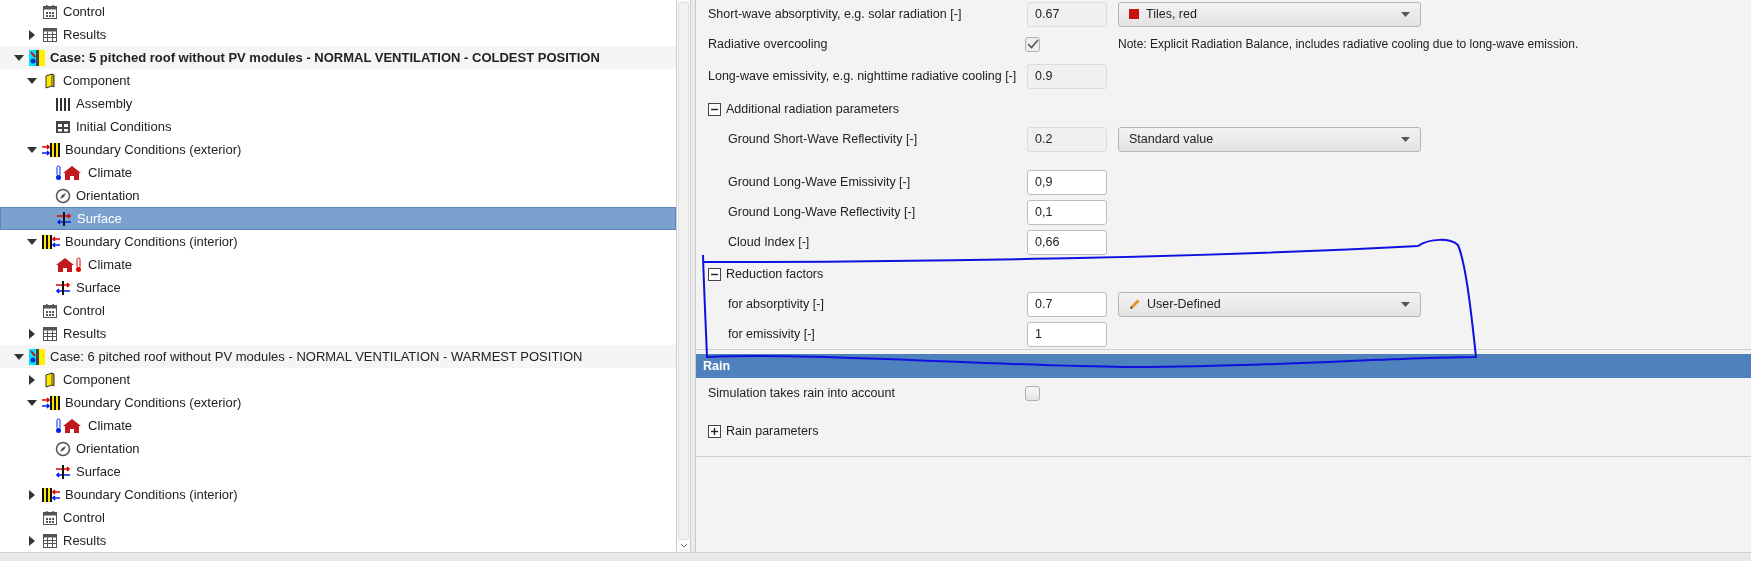 The width and height of the screenshot is (1751, 561). I want to click on field-label: Ground Long-Wave Reflectivity [-], so click(822, 212).